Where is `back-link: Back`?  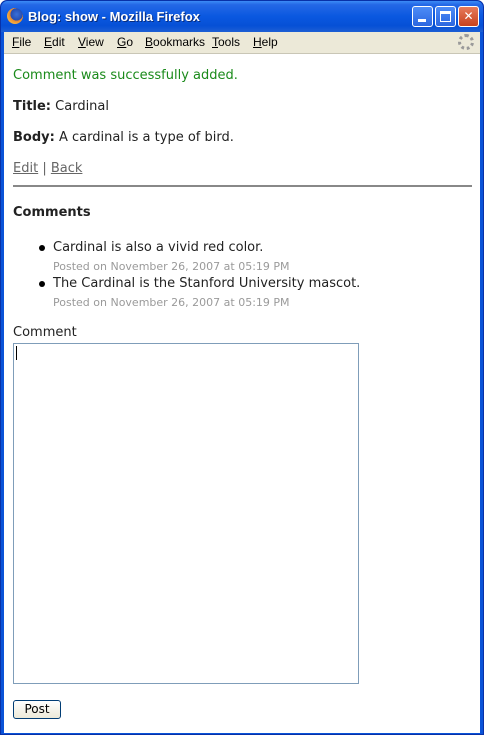
back-link: Back is located at coordinates (67, 168).